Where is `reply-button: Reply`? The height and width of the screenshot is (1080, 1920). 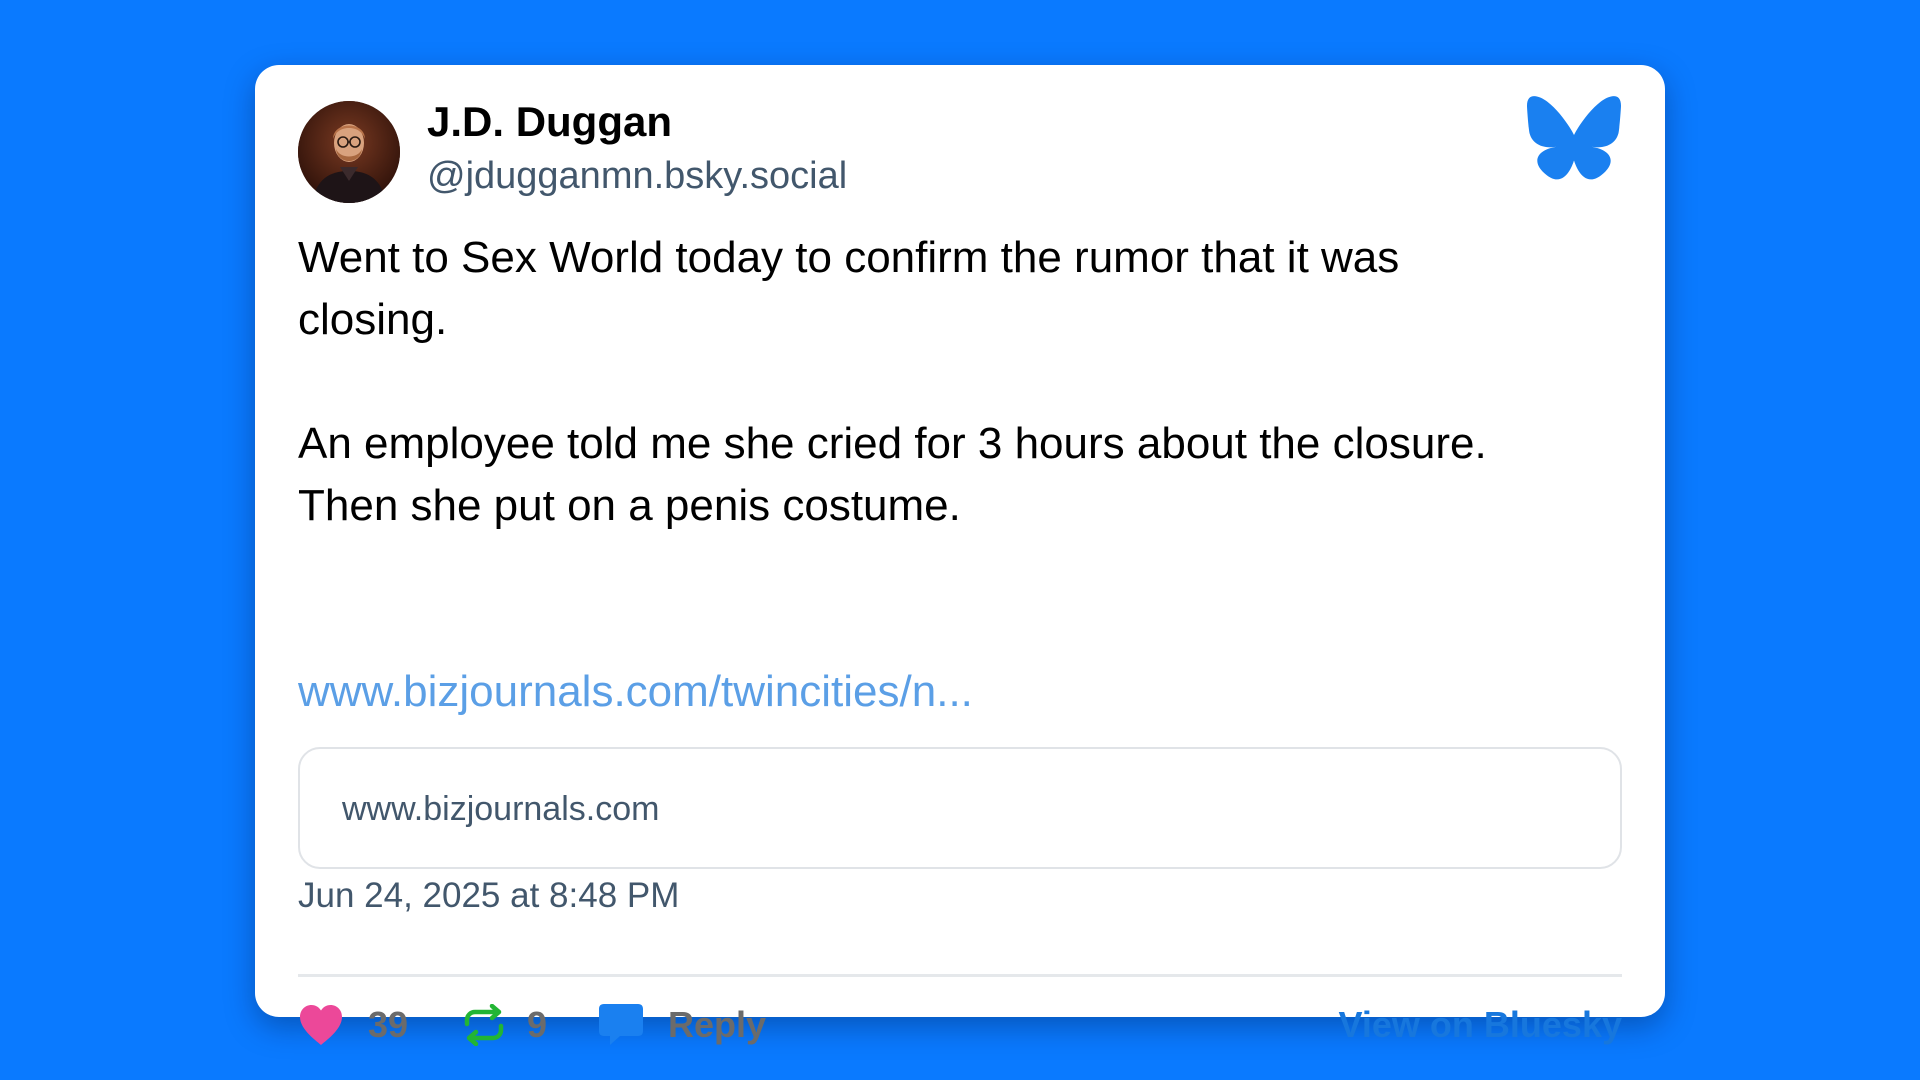
reply-button: Reply is located at coordinates (682, 1025).